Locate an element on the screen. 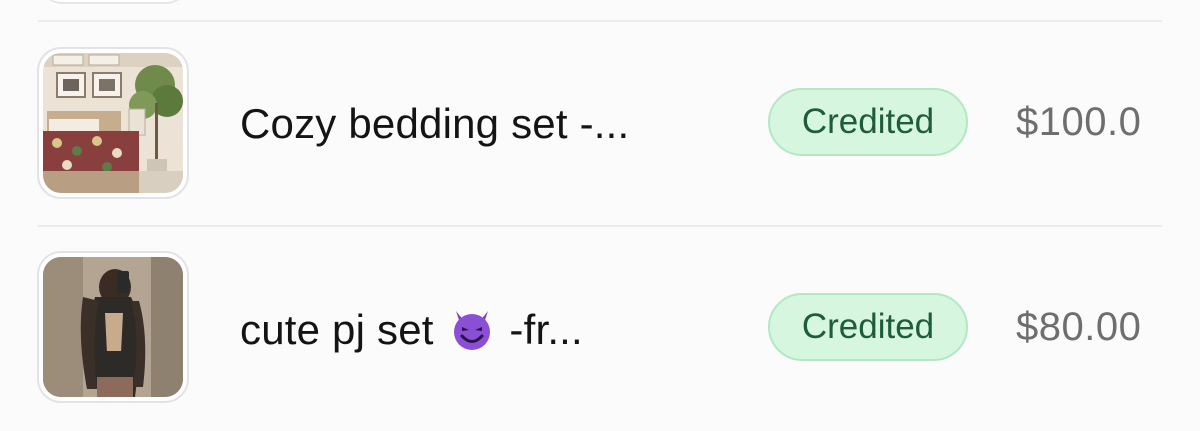 This screenshot has width=1200, height=431. item-title-text: cute pj set is located at coordinates (337, 329).